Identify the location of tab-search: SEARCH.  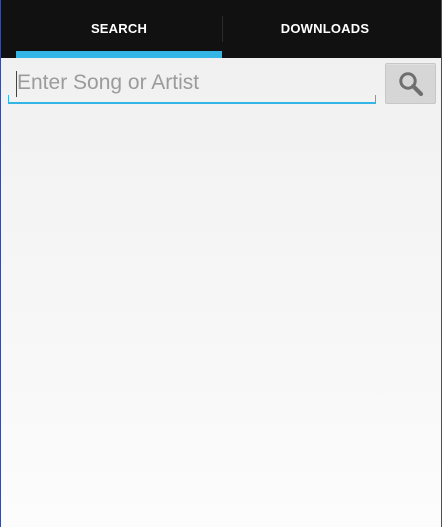
(119, 29).